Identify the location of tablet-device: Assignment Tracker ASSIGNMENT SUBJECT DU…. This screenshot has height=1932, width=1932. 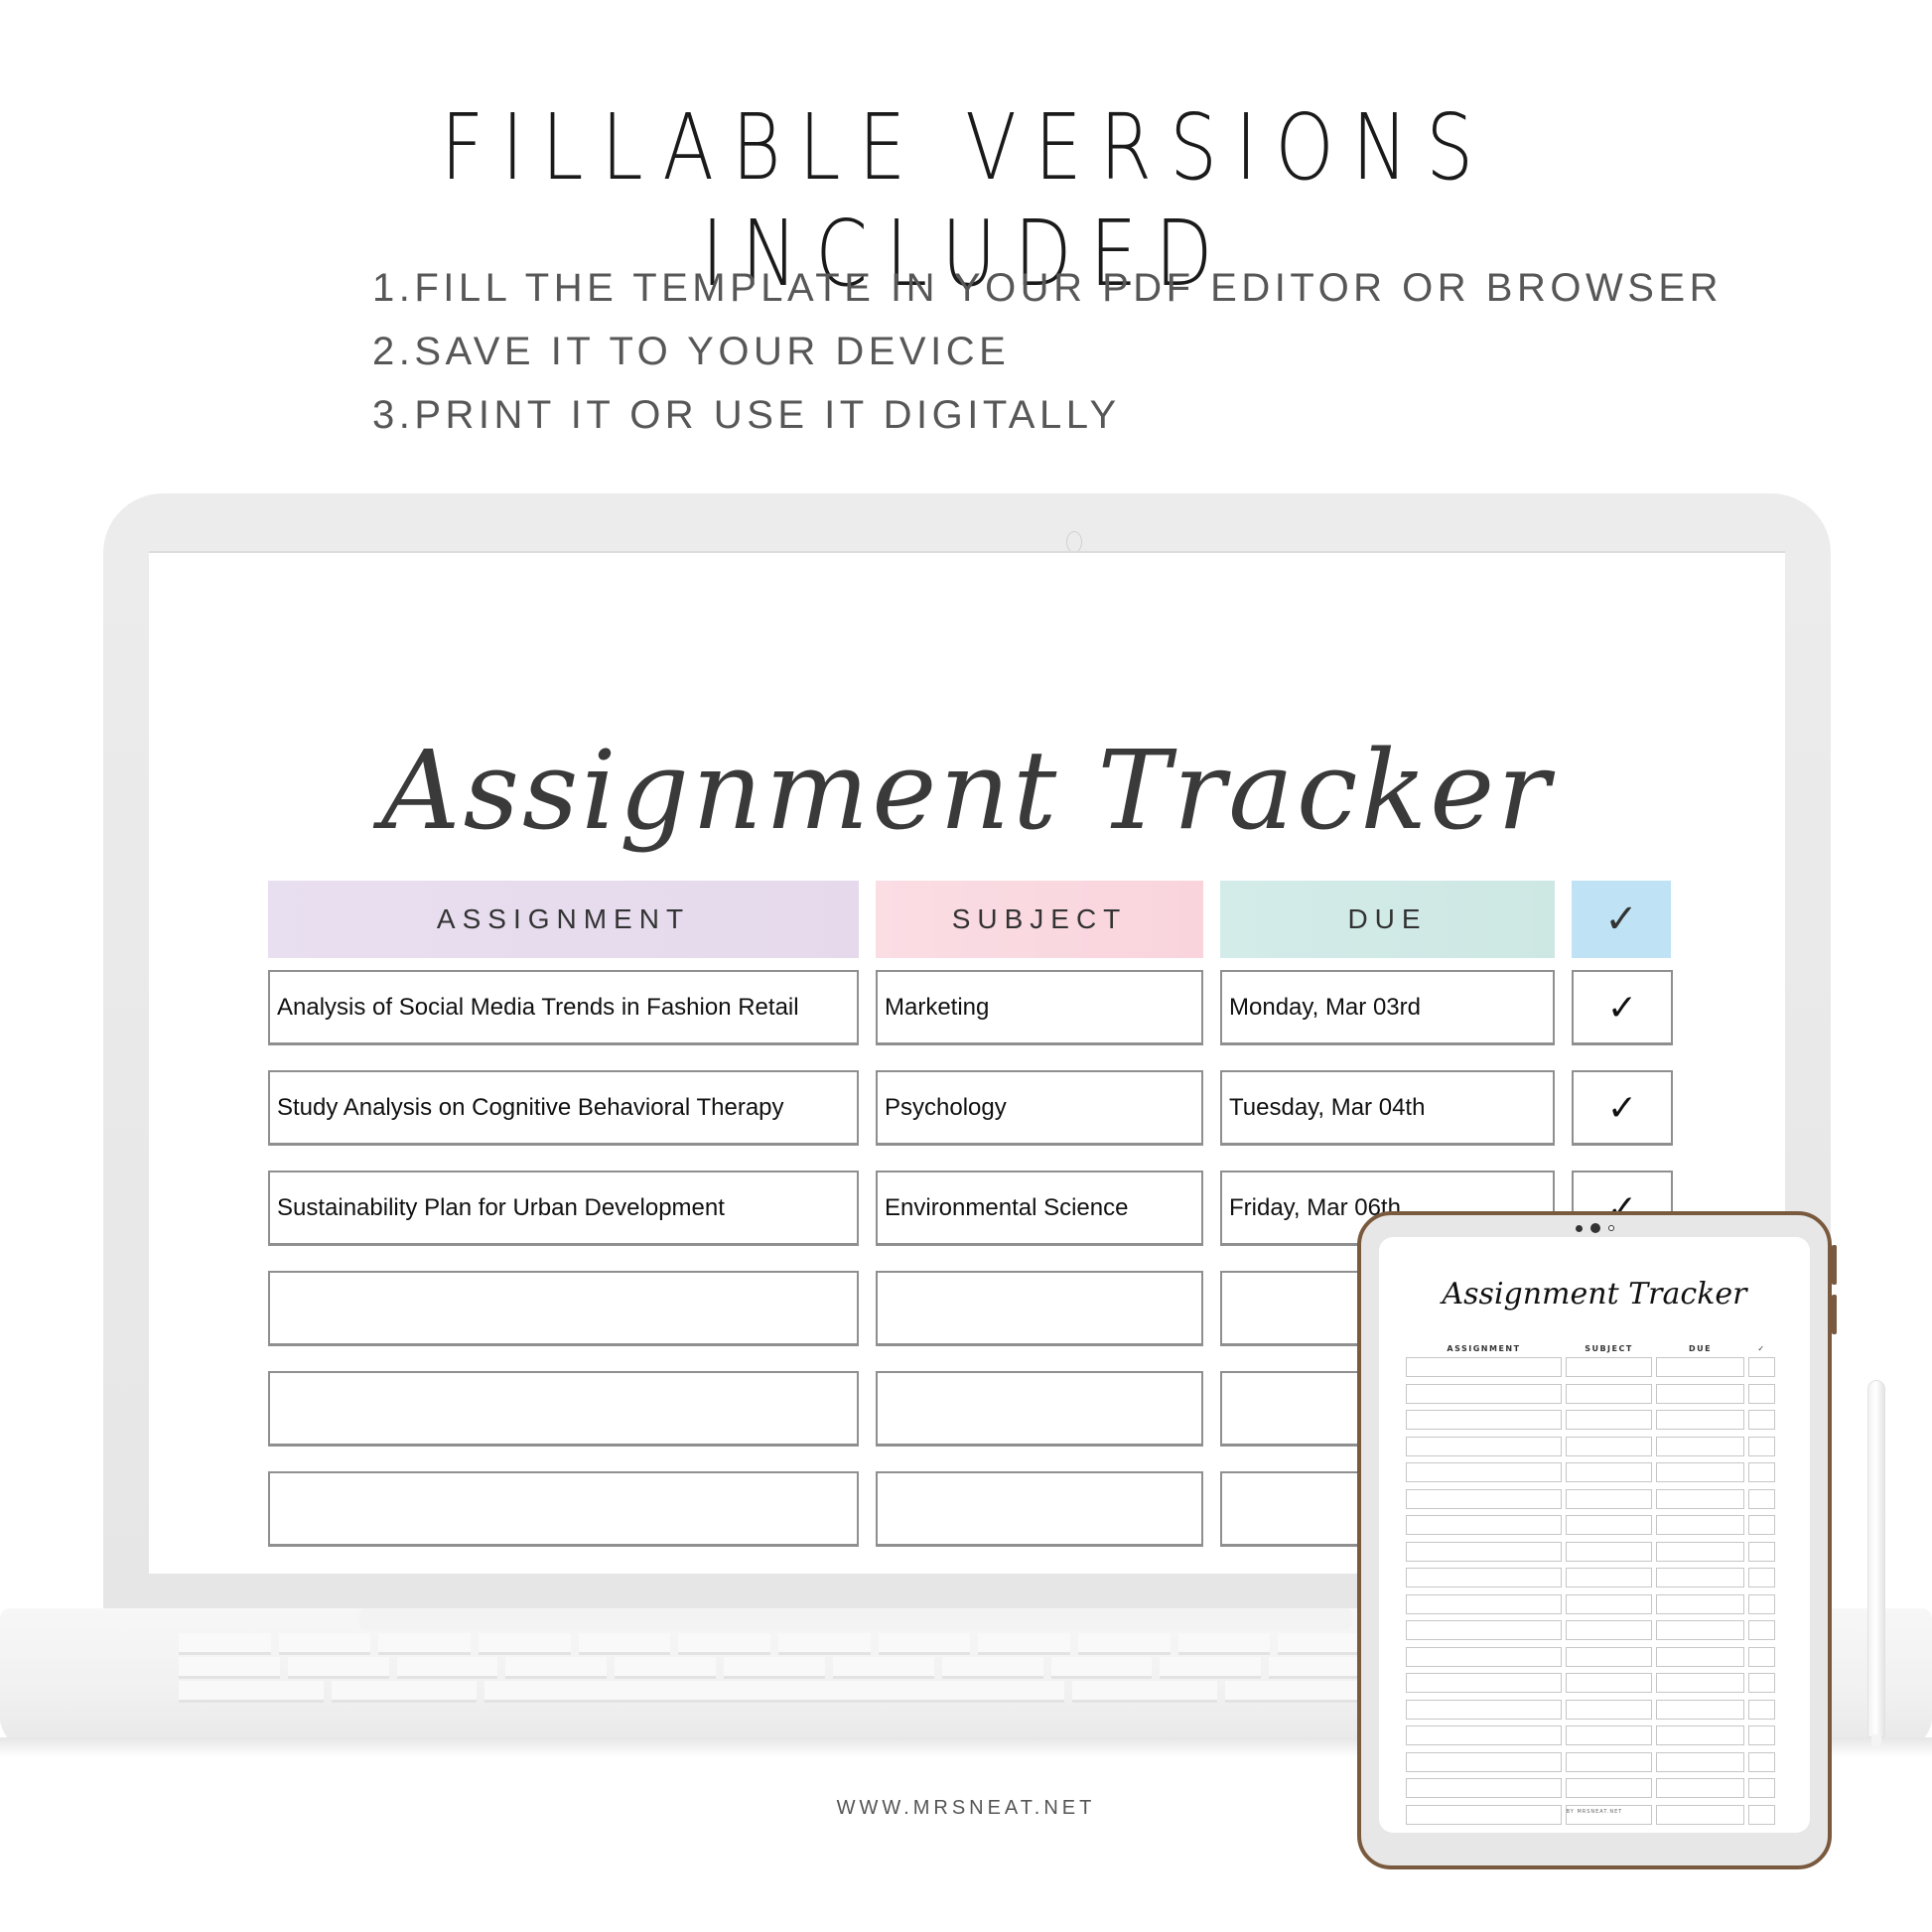
(1597, 1540).